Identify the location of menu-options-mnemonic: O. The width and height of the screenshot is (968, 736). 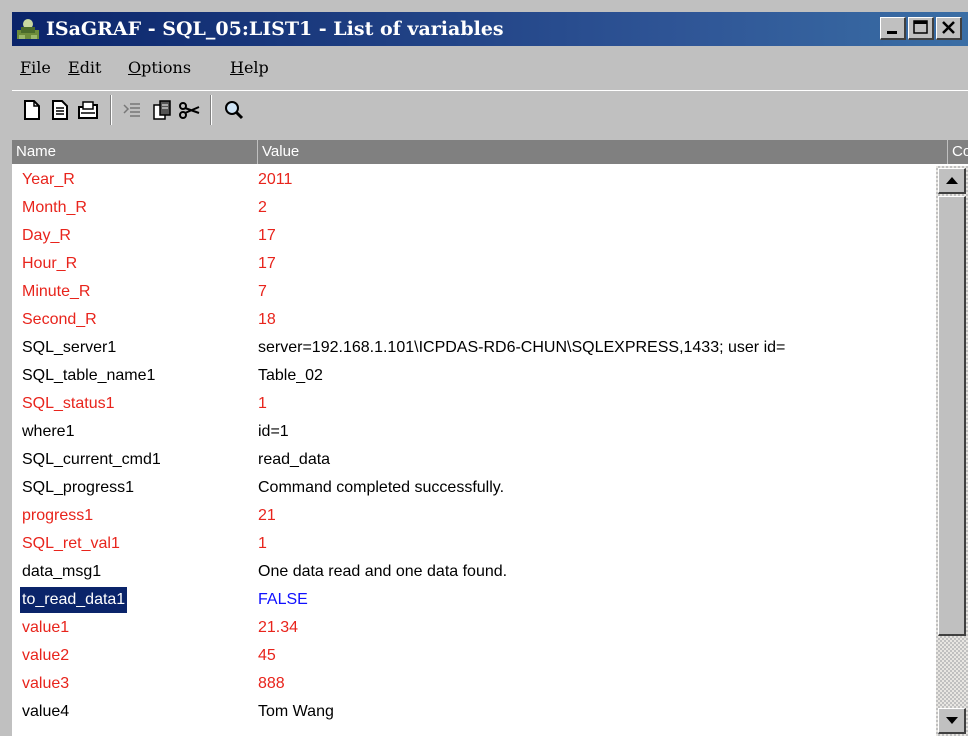
(135, 67).